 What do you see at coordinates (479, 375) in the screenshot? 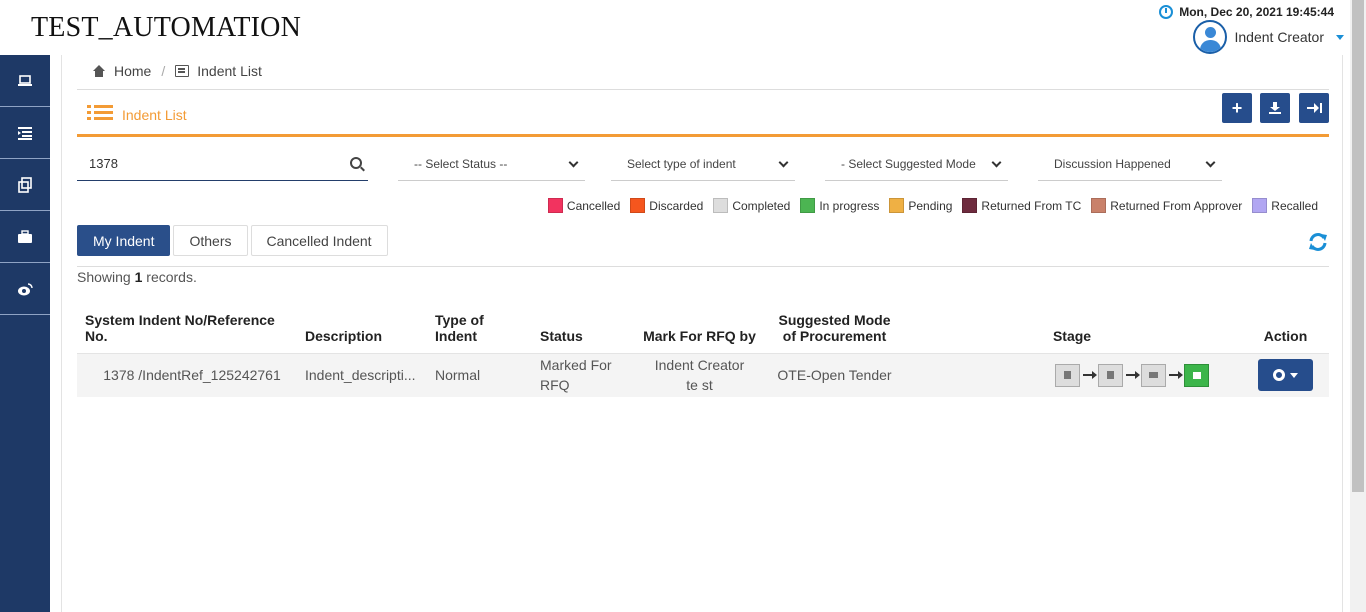
I see `cell-type: Normal` at bounding box center [479, 375].